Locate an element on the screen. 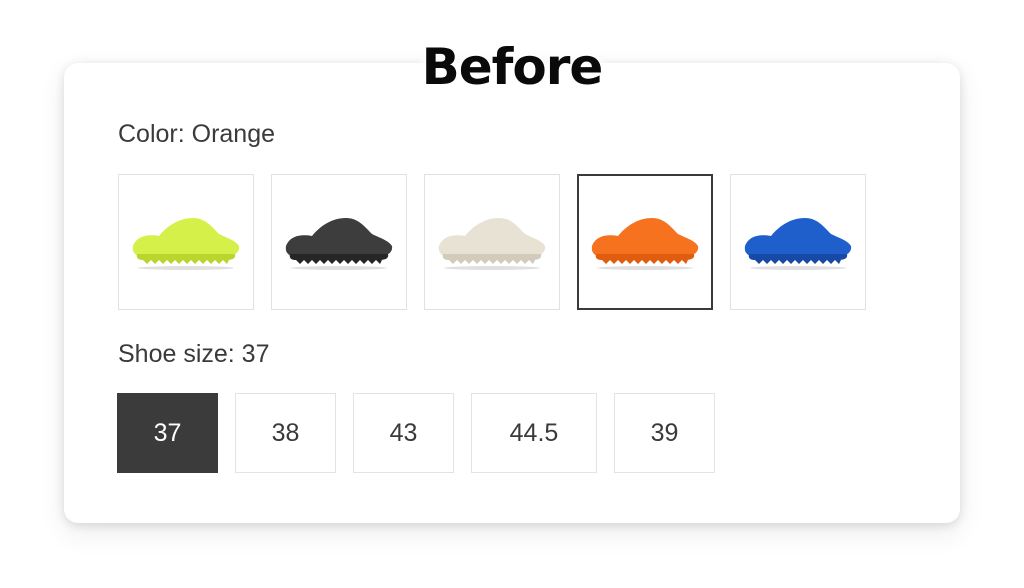 The width and height of the screenshot is (1024, 588). size-option-38: 38 is located at coordinates (285, 433).